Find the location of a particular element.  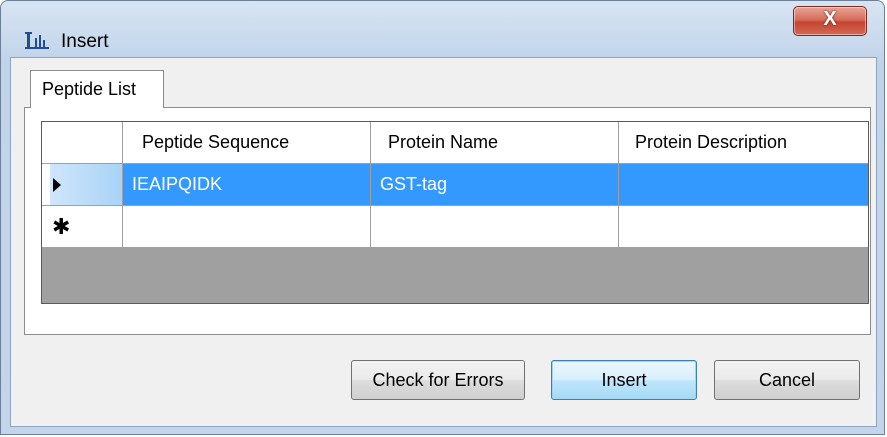

current-row-arrow-icon is located at coordinates (57, 184).